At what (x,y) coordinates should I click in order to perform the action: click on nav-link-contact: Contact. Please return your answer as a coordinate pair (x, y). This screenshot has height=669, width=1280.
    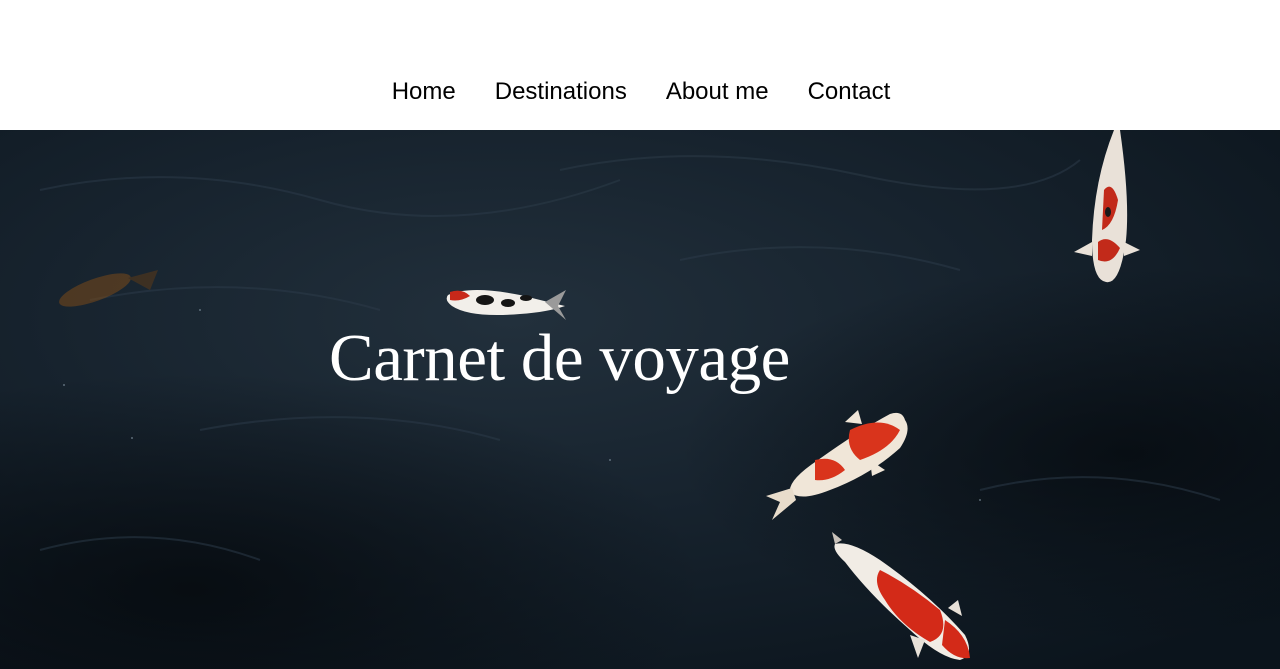
    Looking at the image, I should click on (849, 92).